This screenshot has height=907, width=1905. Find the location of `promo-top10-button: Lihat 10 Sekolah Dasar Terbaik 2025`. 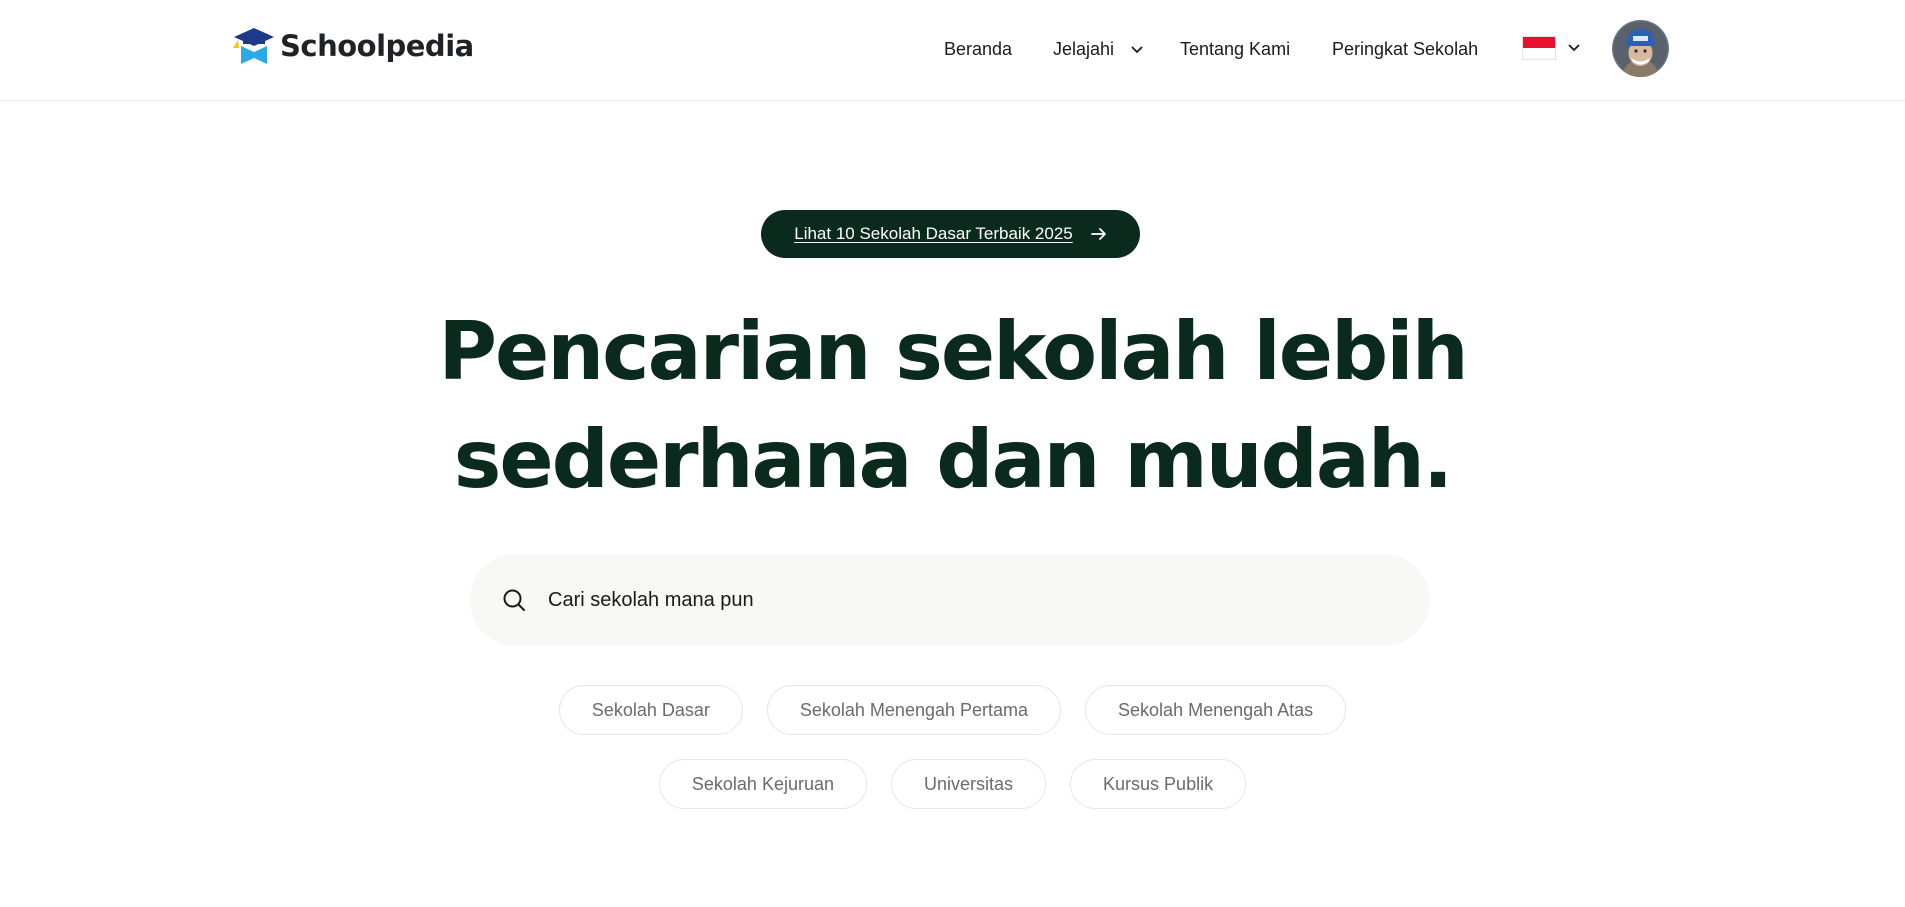

promo-top10-button: Lihat 10 Sekolah Dasar Terbaik 2025 is located at coordinates (950, 234).